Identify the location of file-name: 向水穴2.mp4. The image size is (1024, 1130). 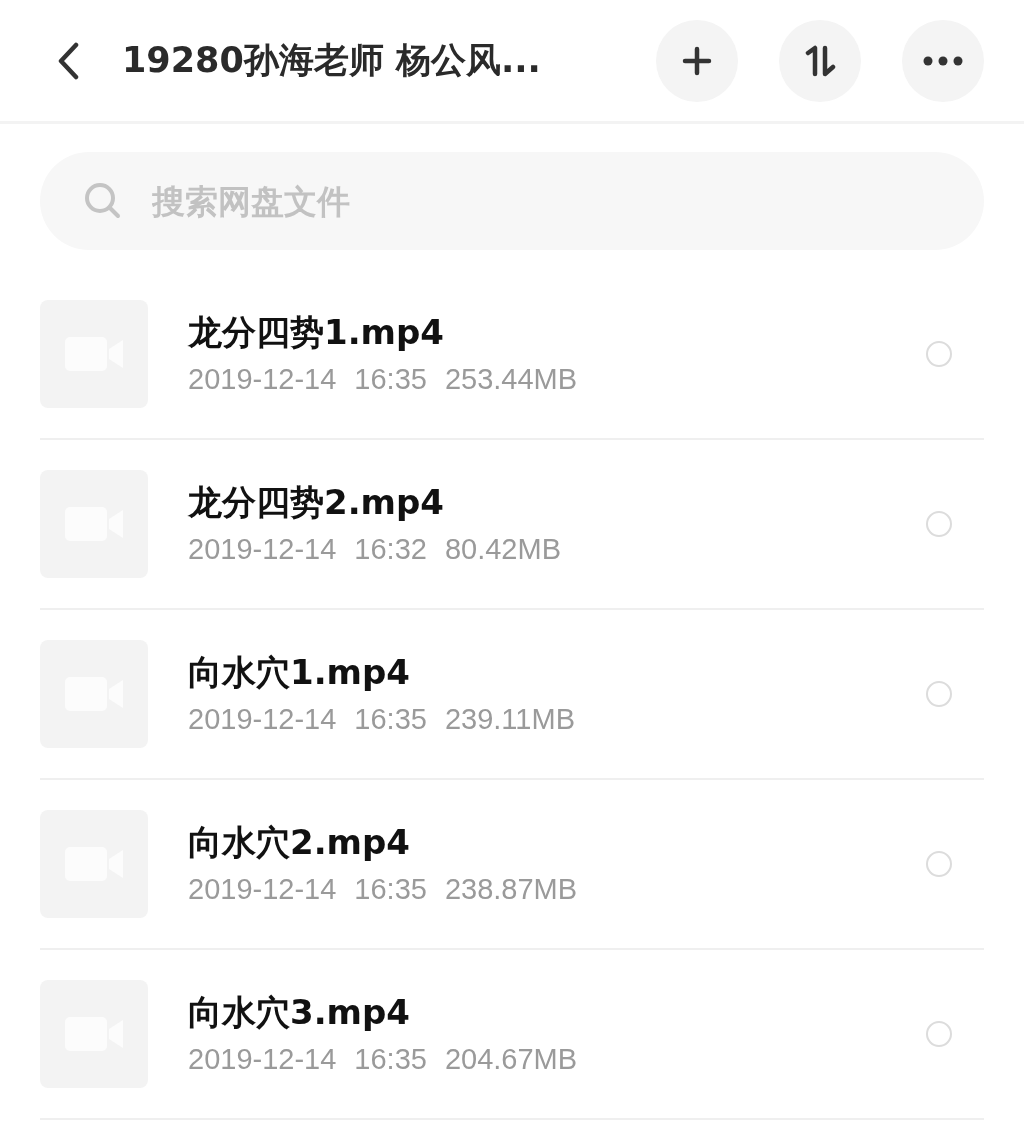
(299, 842).